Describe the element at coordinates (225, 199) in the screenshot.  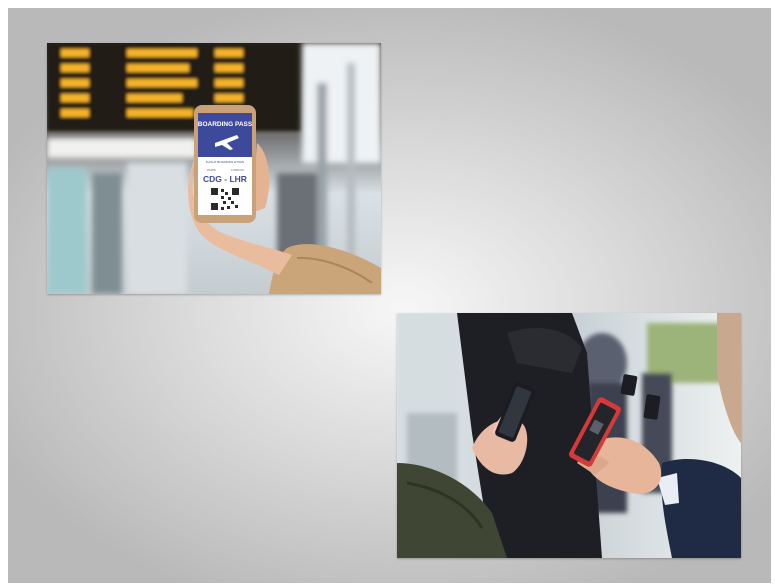
I see `qr-code-icon` at that location.